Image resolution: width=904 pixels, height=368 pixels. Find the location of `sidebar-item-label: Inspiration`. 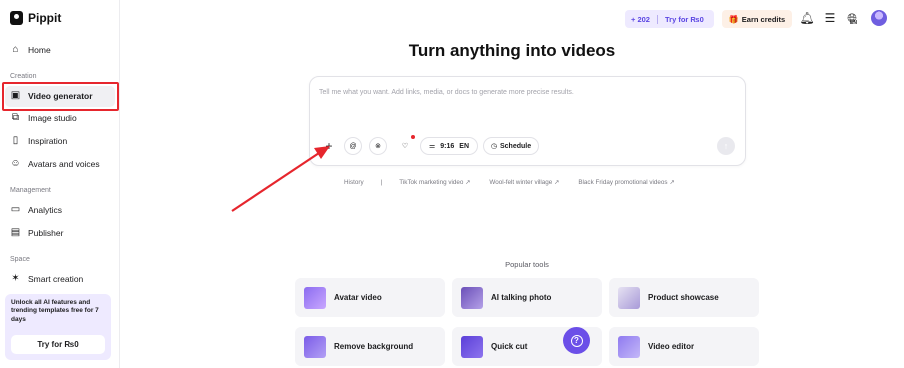

sidebar-item-label: Inspiration is located at coordinates (48, 141).